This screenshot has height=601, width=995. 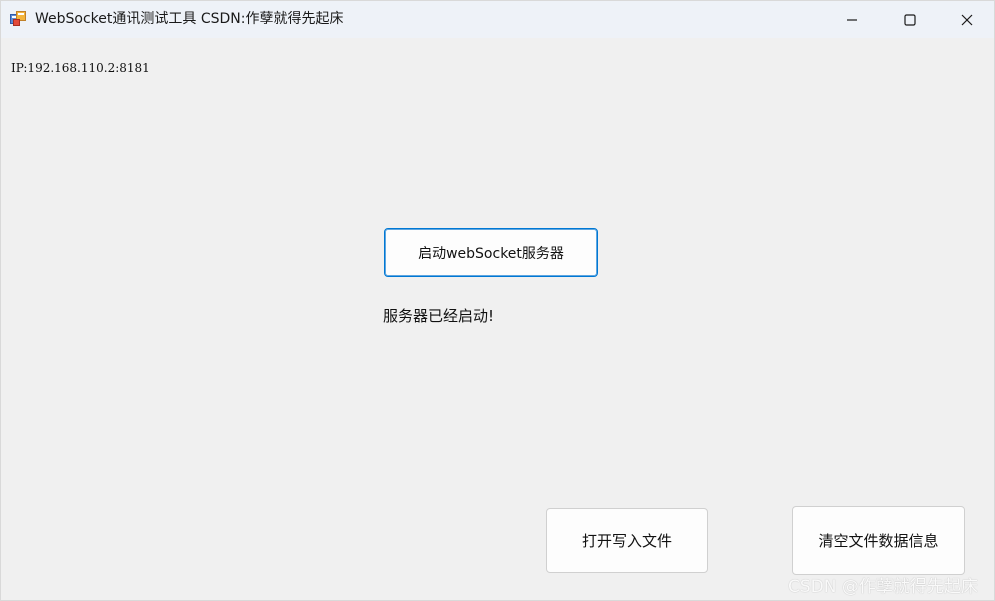 What do you see at coordinates (439, 316) in the screenshot?
I see `server-status-text: 服务器已经启动!` at bounding box center [439, 316].